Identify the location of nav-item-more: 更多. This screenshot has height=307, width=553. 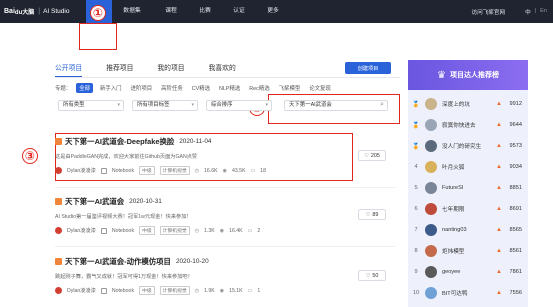
(273, 11).